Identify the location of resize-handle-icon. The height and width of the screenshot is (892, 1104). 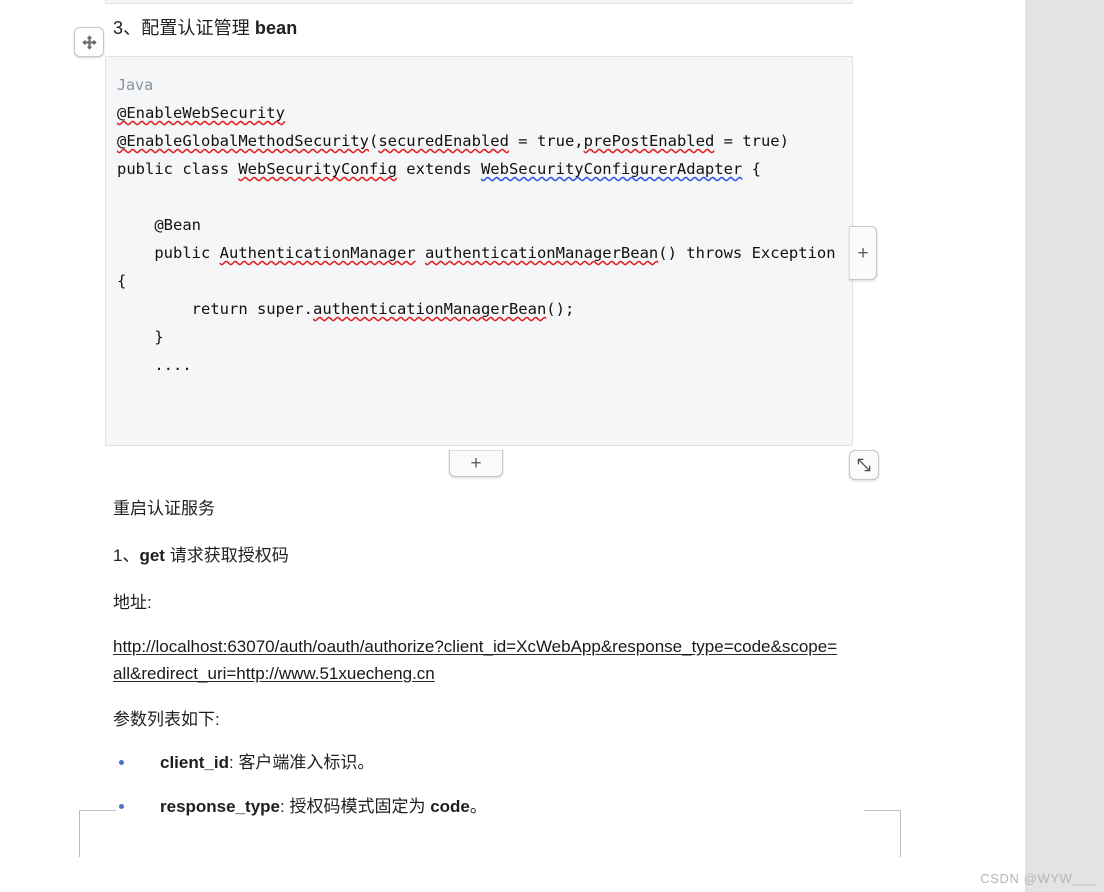
(864, 465).